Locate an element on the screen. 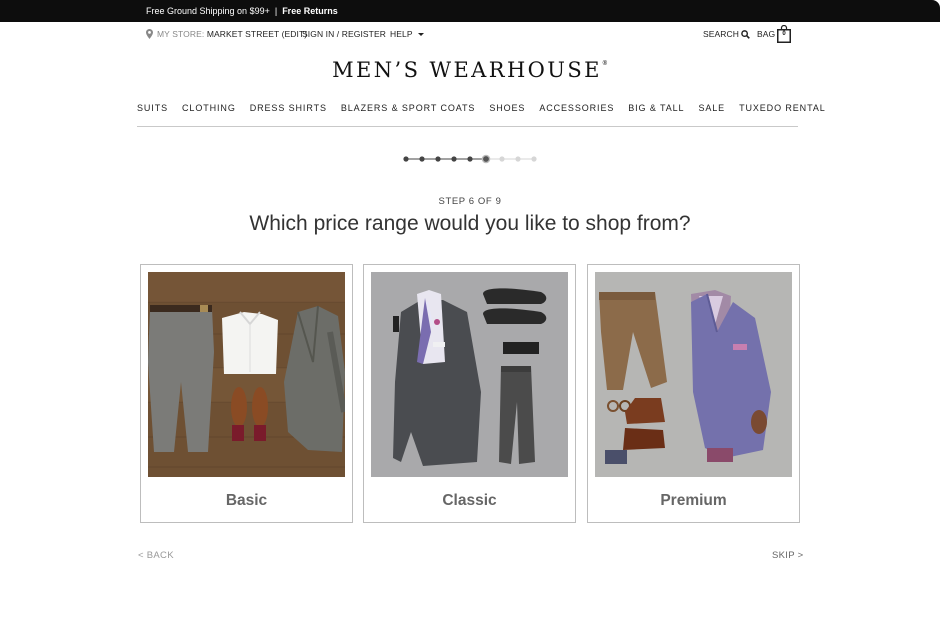 This screenshot has width=940, height=640. my-store-link: MY STORE: MARKET STREET (EDIT) is located at coordinates (226, 34).